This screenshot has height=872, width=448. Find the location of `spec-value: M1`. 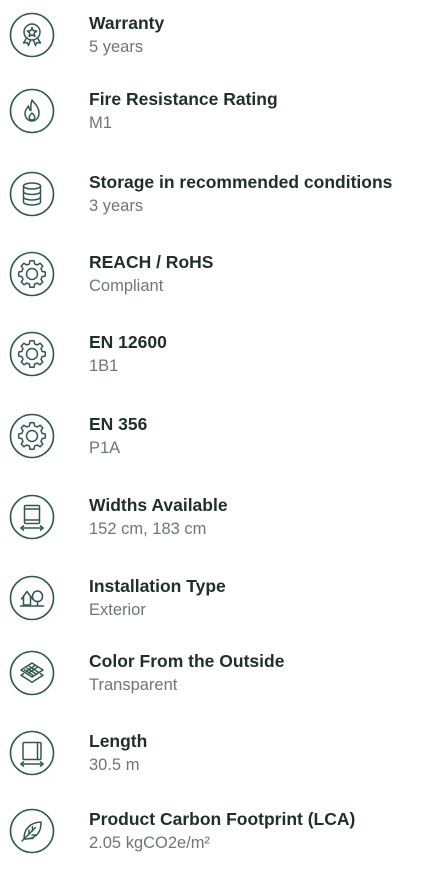

spec-value: M1 is located at coordinates (100, 123).